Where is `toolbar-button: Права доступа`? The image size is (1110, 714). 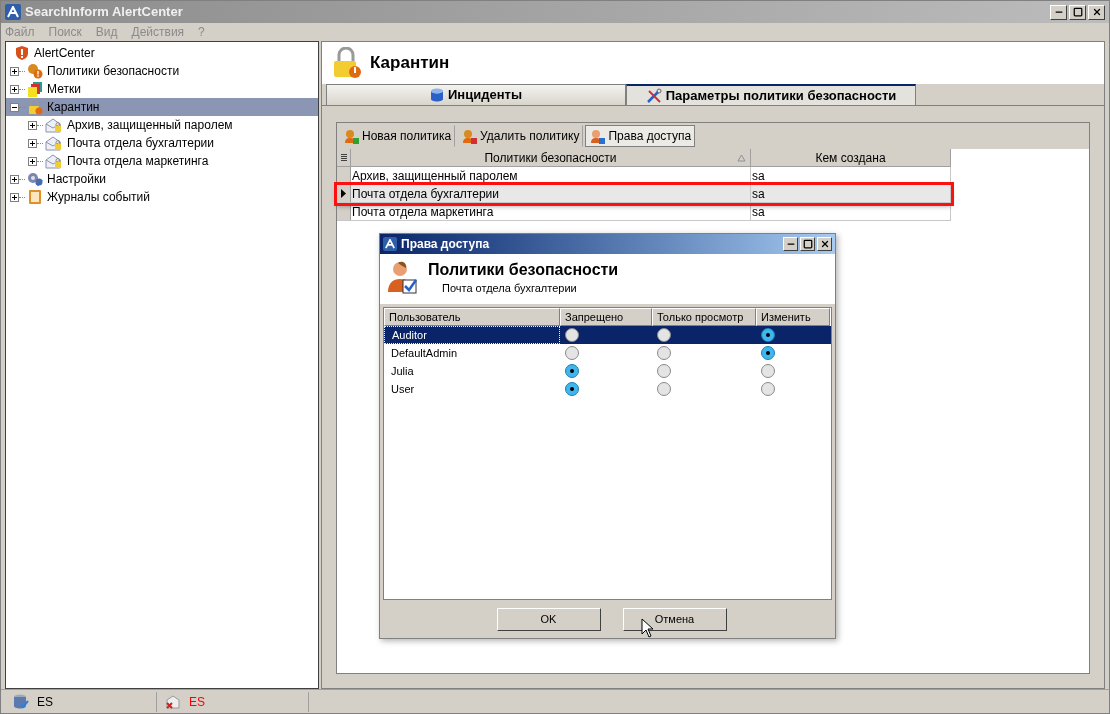 toolbar-button: Права доступа is located at coordinates (640, 136).